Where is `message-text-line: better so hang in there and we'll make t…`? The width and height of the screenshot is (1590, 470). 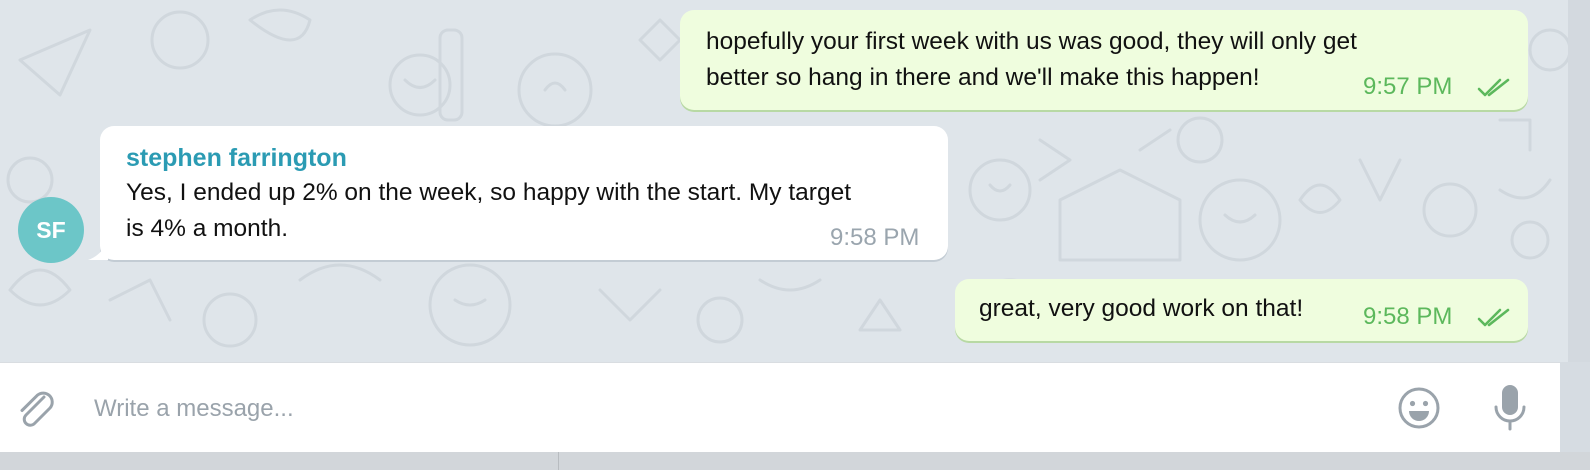
message-text-line: better so hang in there and we'll make t… is located at coordinates (983, 77).